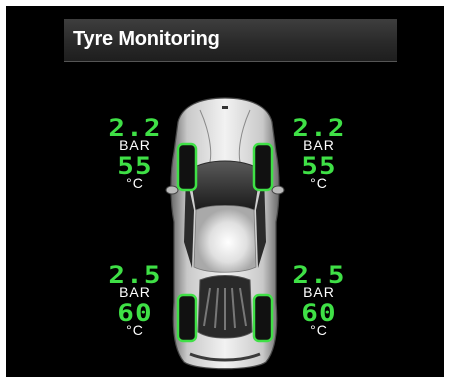 This screenshot has width=451, height=383. Describe the element at coordinates (230, 40) in the screenshot. I see `title-bar: Tyre Monitoring` at that location.